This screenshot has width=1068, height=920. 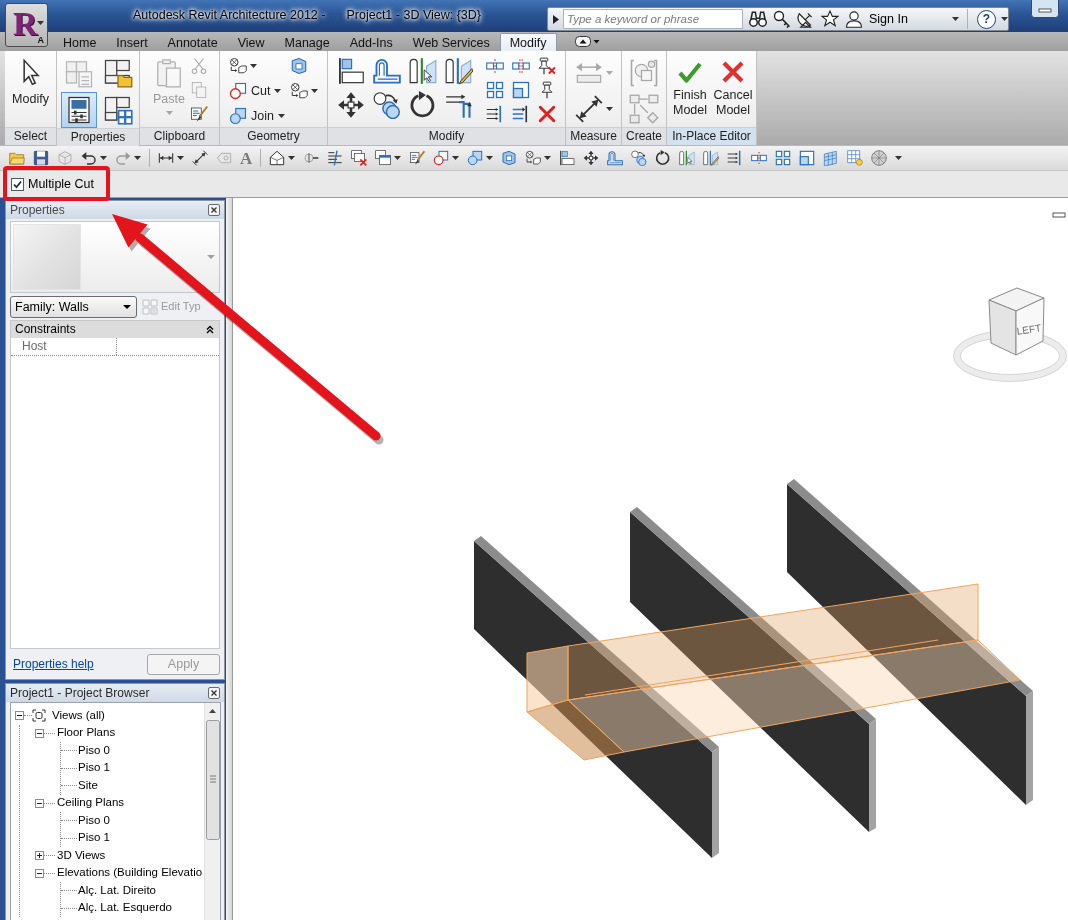 I want to click on star-icon, so click(x=830, y=19).